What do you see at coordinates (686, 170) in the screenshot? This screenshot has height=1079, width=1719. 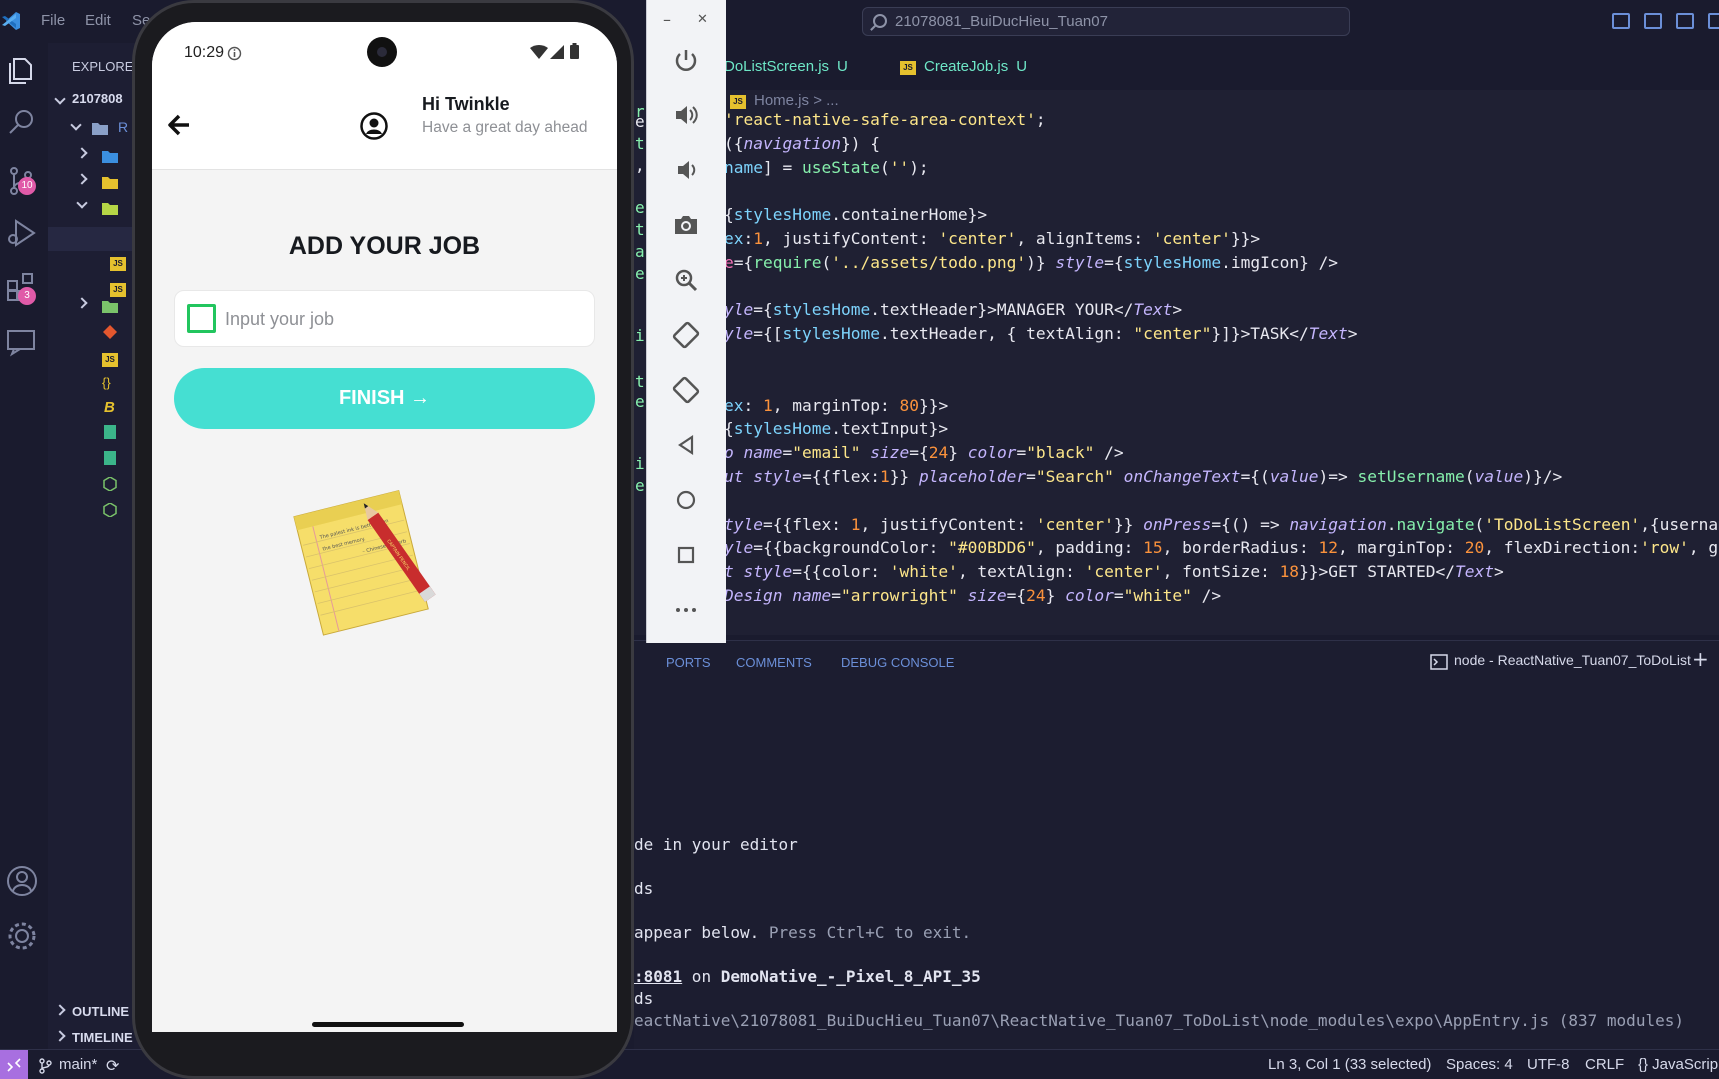 I see `volume-down-icon` at bounding box center [686, 170].